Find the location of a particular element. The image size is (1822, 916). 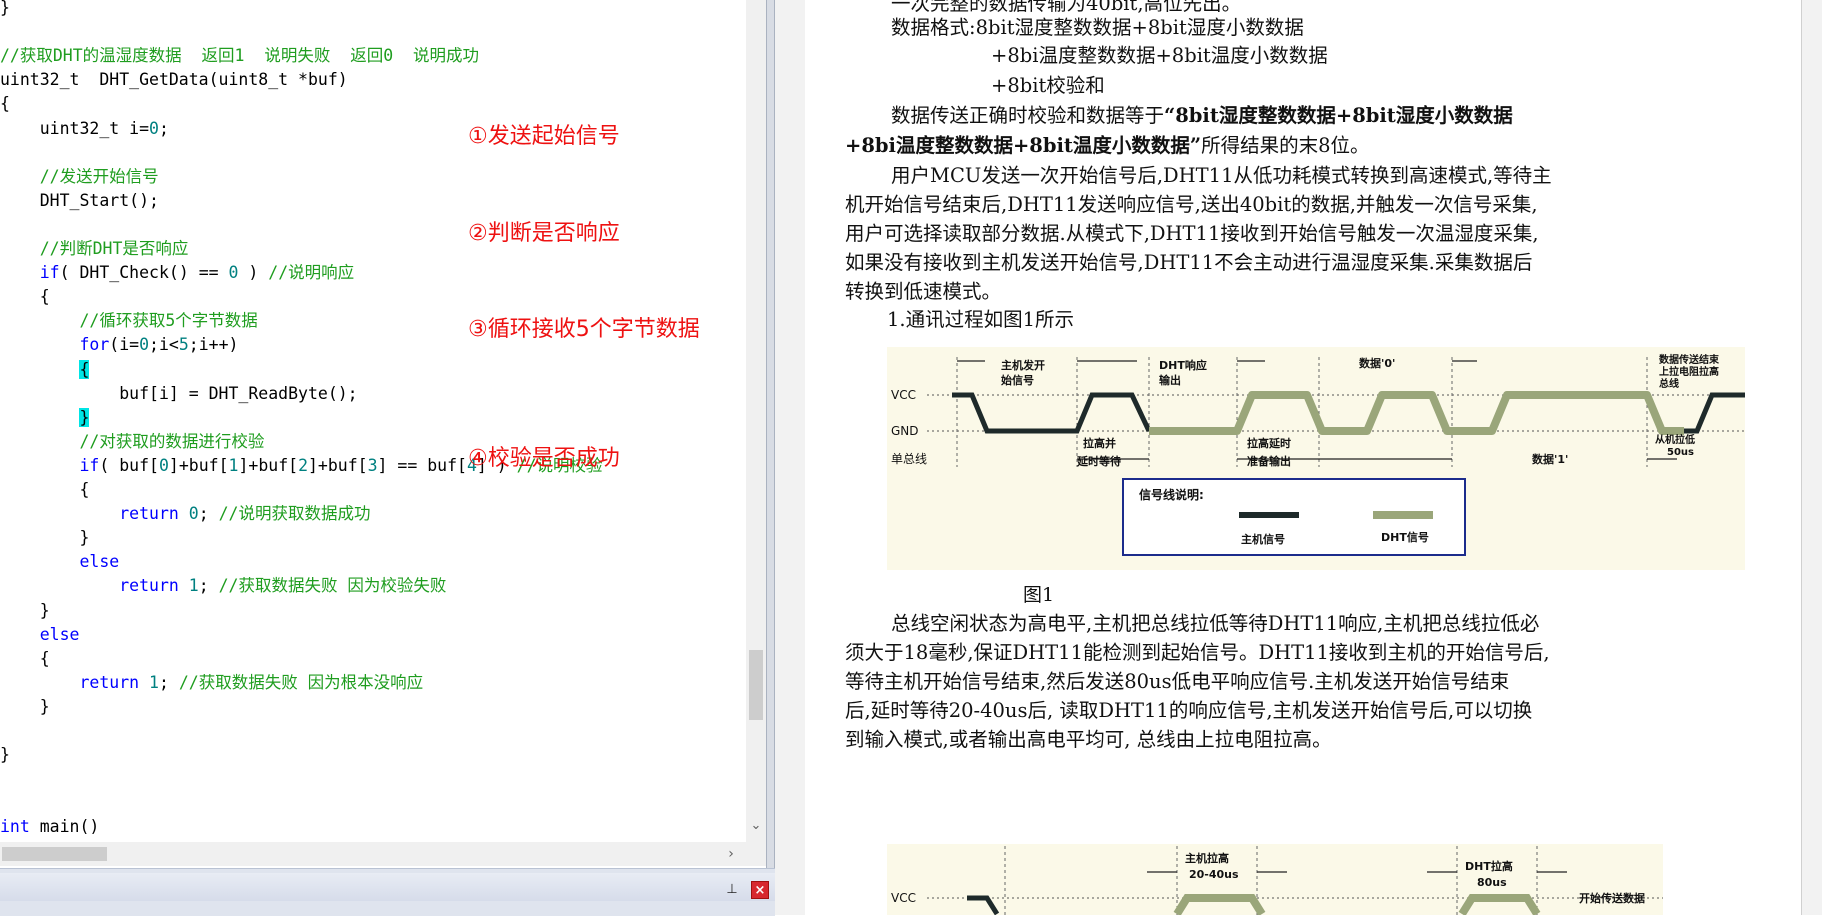

fig1-delay-2: 准备输出 is located at coordinates (1269, 461).